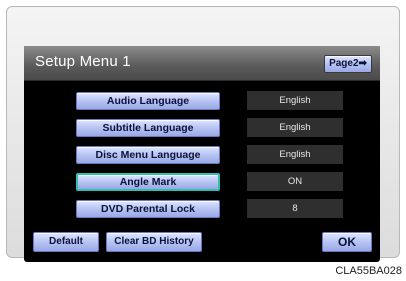  I want to click on figure-code: CLA55BA028, so click(368, 271).